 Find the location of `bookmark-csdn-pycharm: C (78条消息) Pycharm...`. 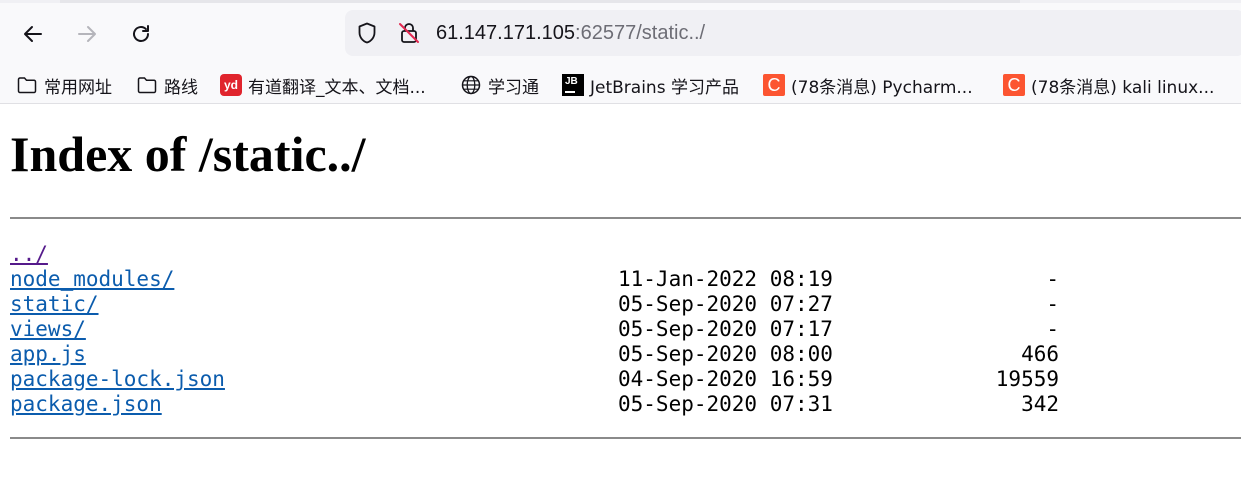

bookmark-csdn-pycharm: C (78条消息) Pycharm... is located at coordinates (868, 85).